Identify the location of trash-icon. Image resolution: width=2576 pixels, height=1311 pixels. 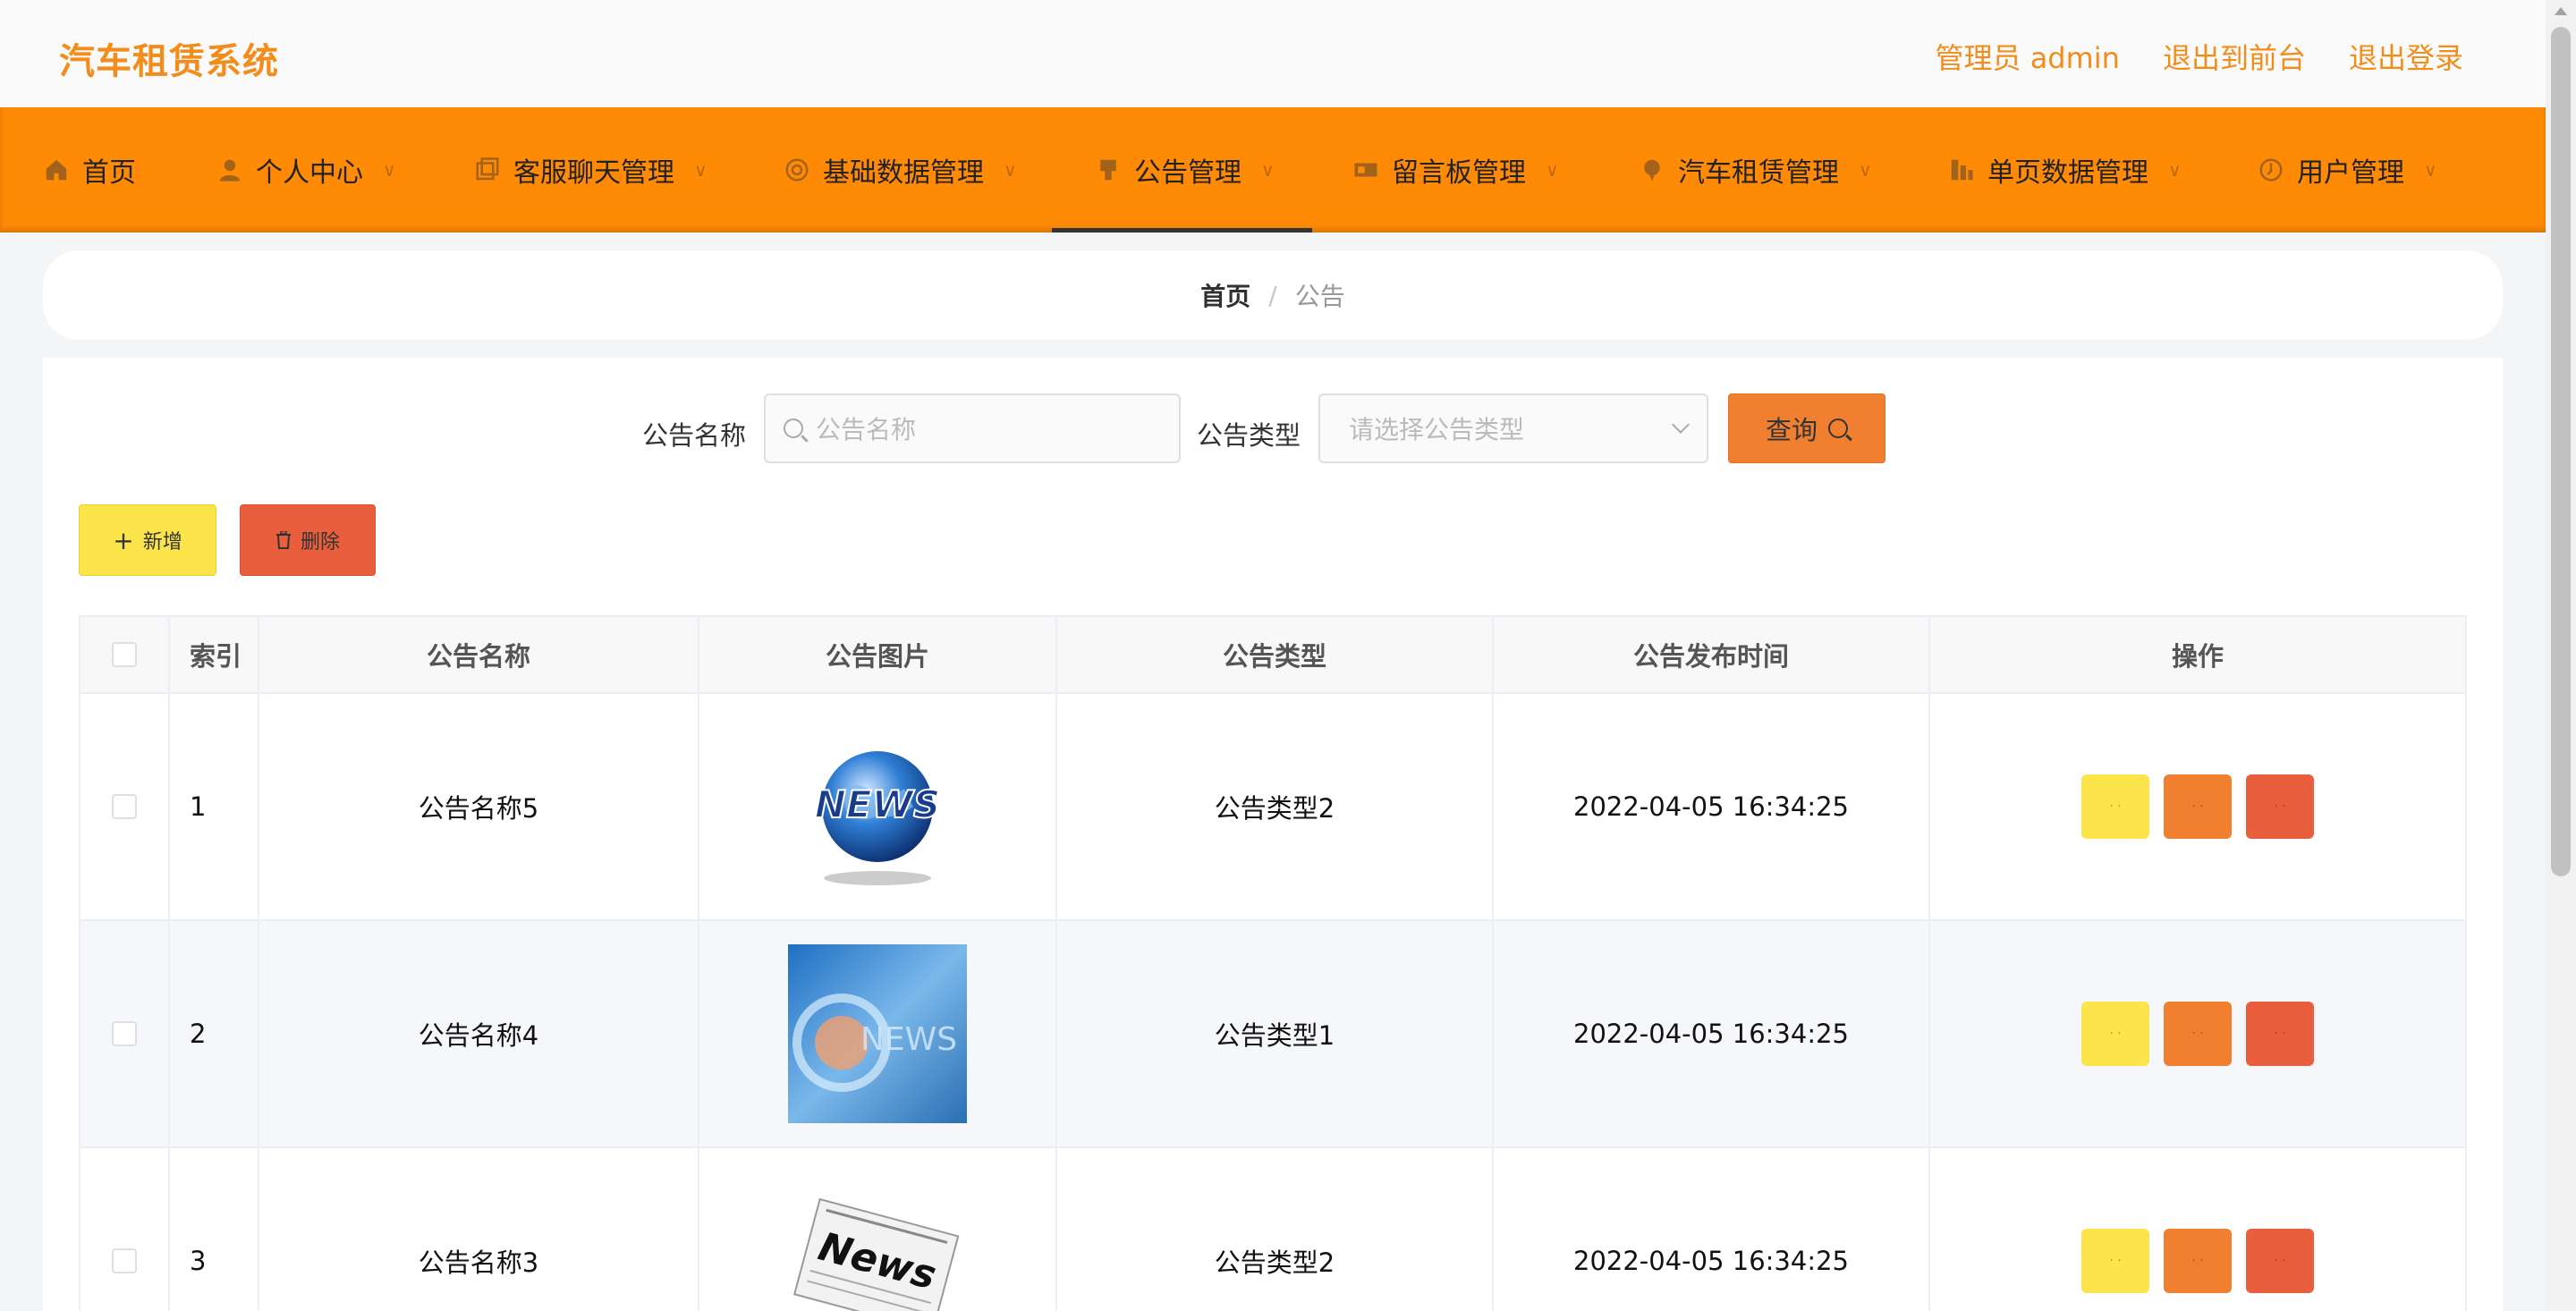
(283, 540).